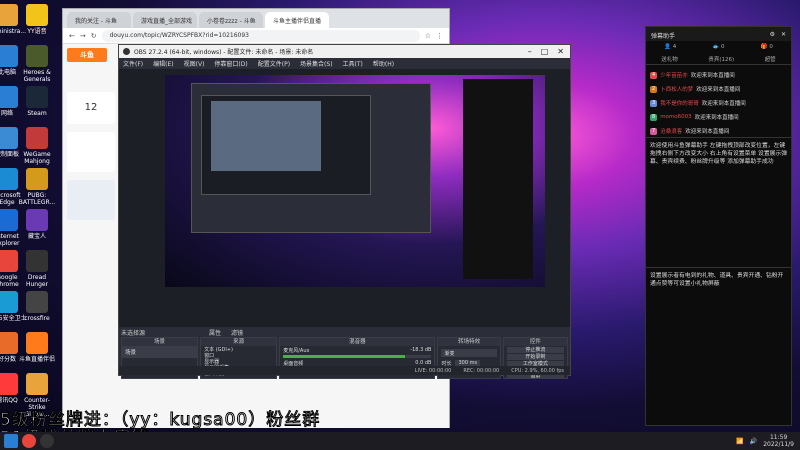 Image resolution: width=800 pixels, height=450 pixels. What do you see at coordinates (36, 236) in the screenshot?
I see `desktop-shortcut-label: 藏宝人` at bounding box center [36, 236].